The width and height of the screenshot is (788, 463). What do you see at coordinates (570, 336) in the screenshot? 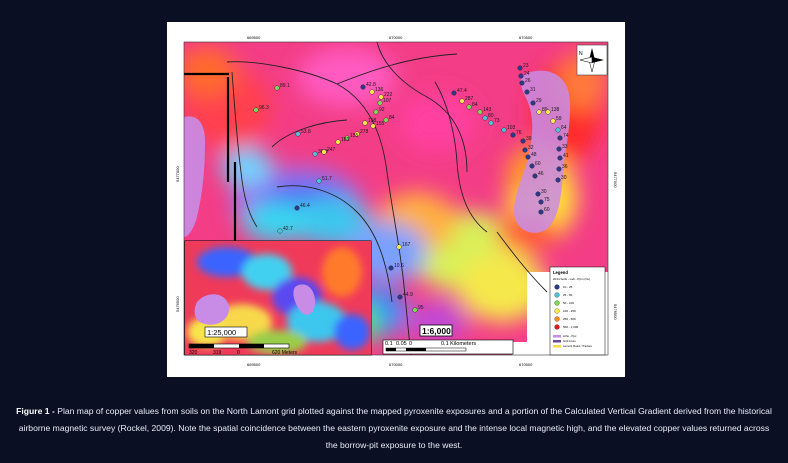
I see `legend-extra-label: Litho - Ppx` at bounding box center [570, 336].